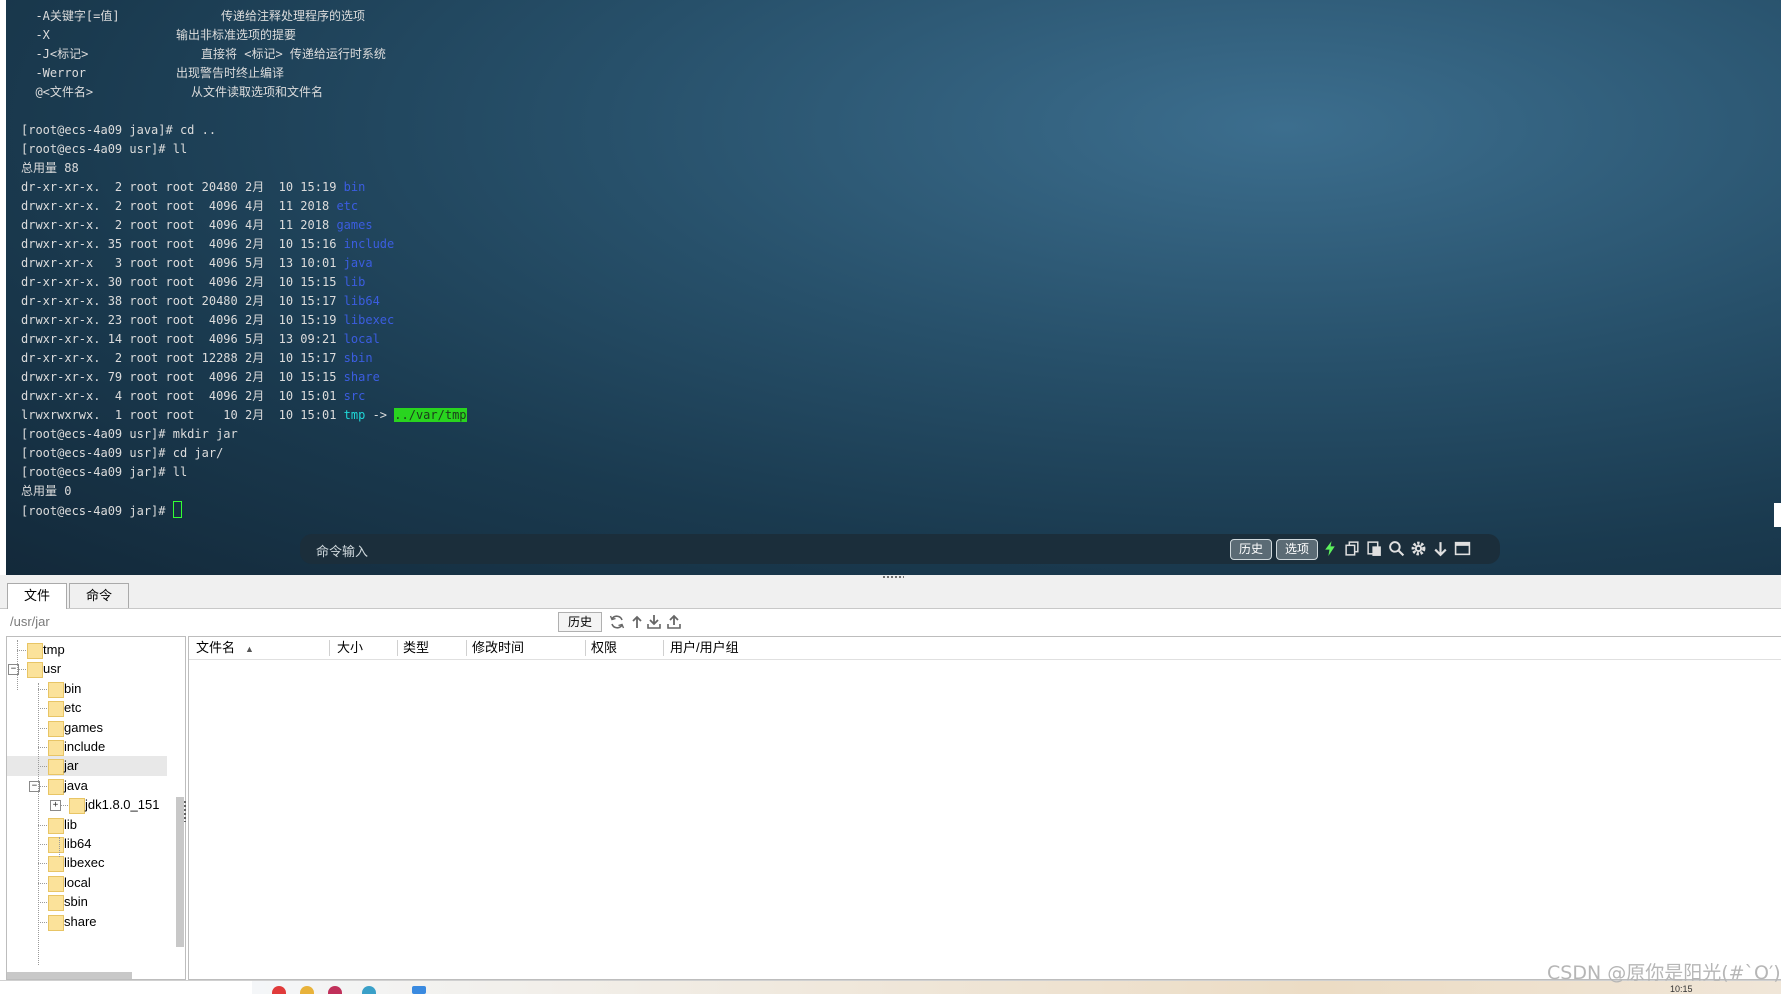 The width and height of the screenshot is (1781, 994). What do you see at coordinates (55, 806) in the screenshot?
I see `expand-icon: +` at bounding box center [55, 806].